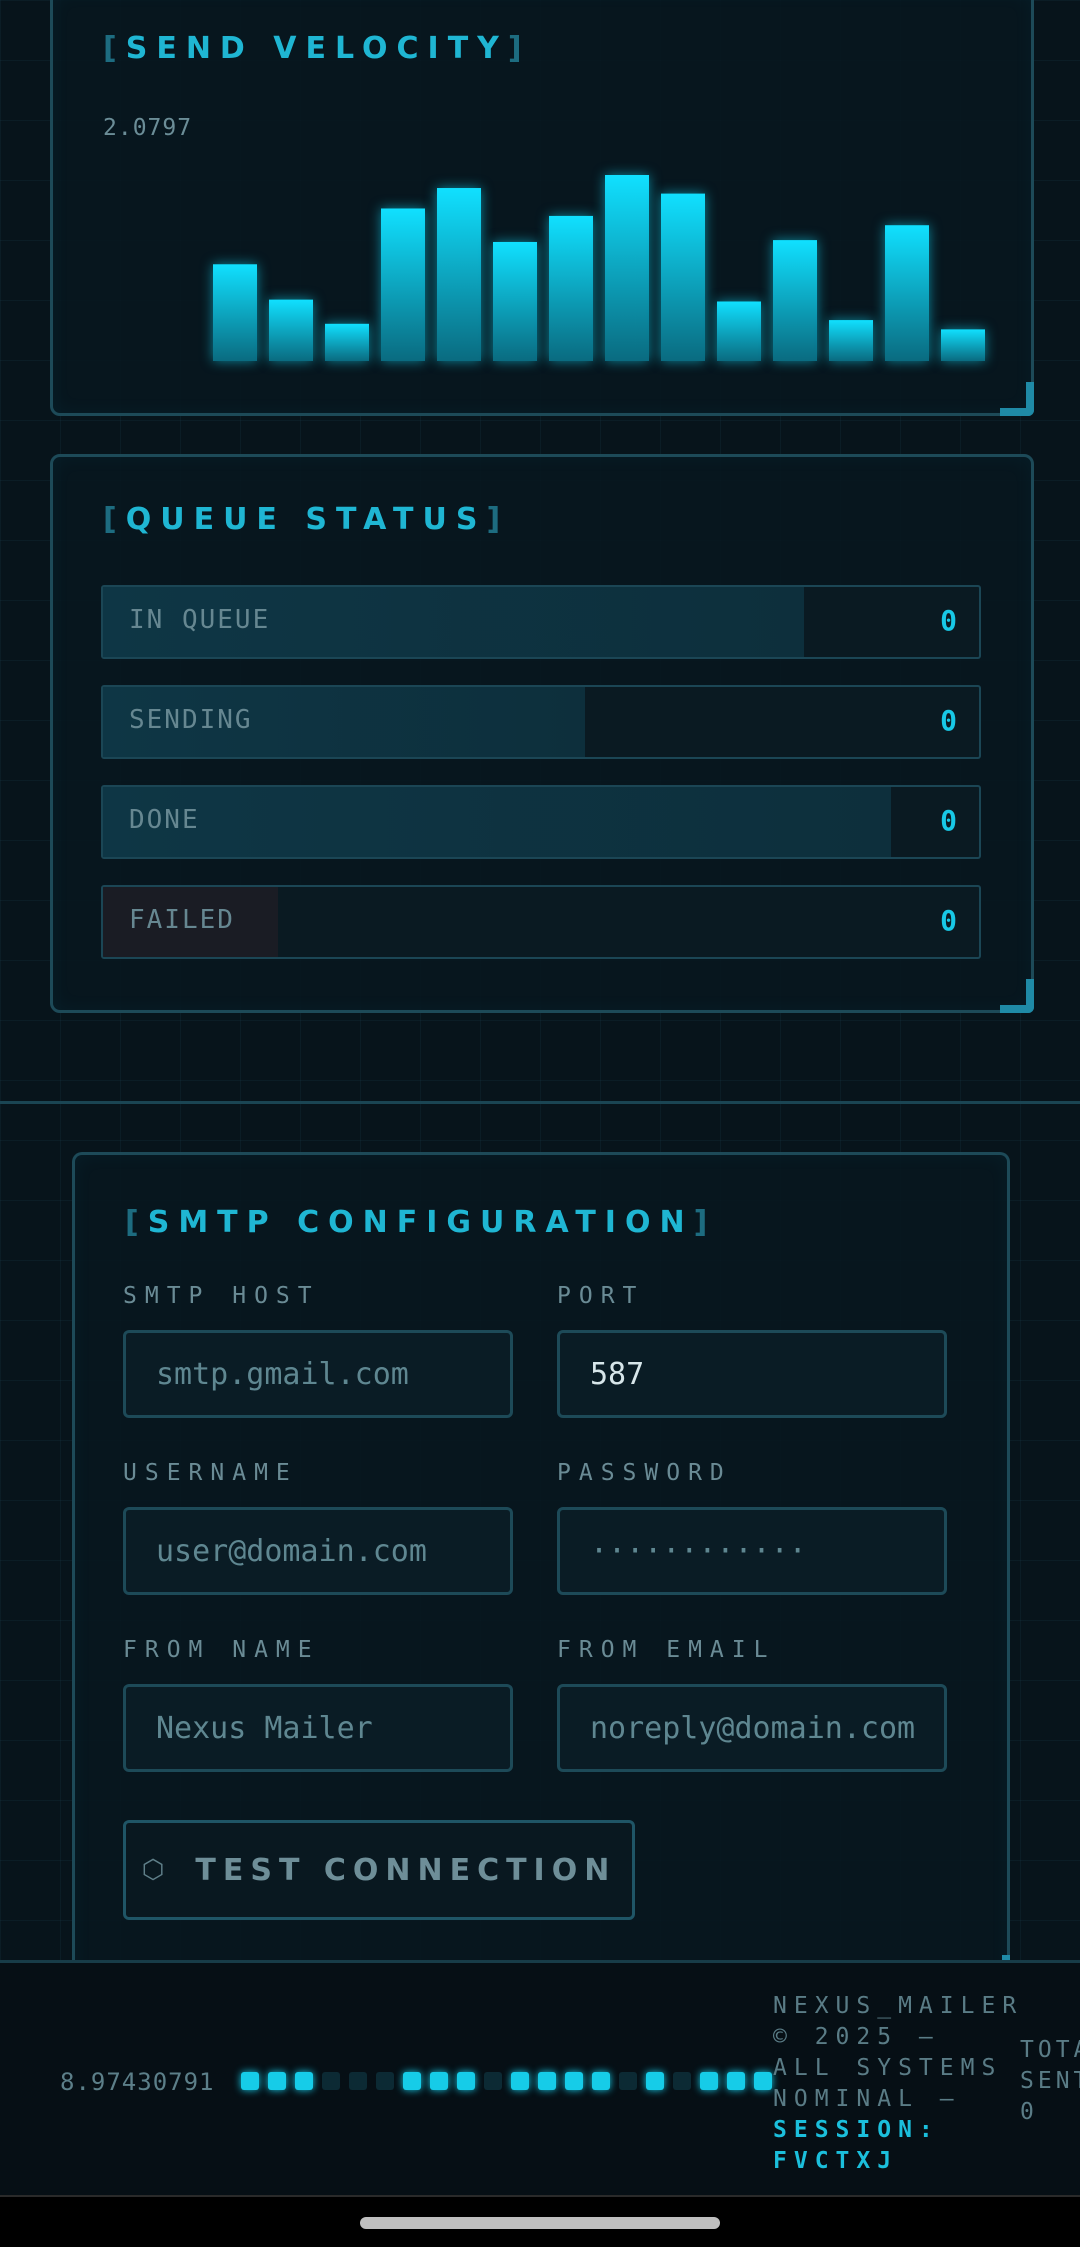 The width and height of the screenshot is (1080, 2247). Describe the element at coordinates (506, 2082) in the screenshot. I see `led-activity-strip` at that location.